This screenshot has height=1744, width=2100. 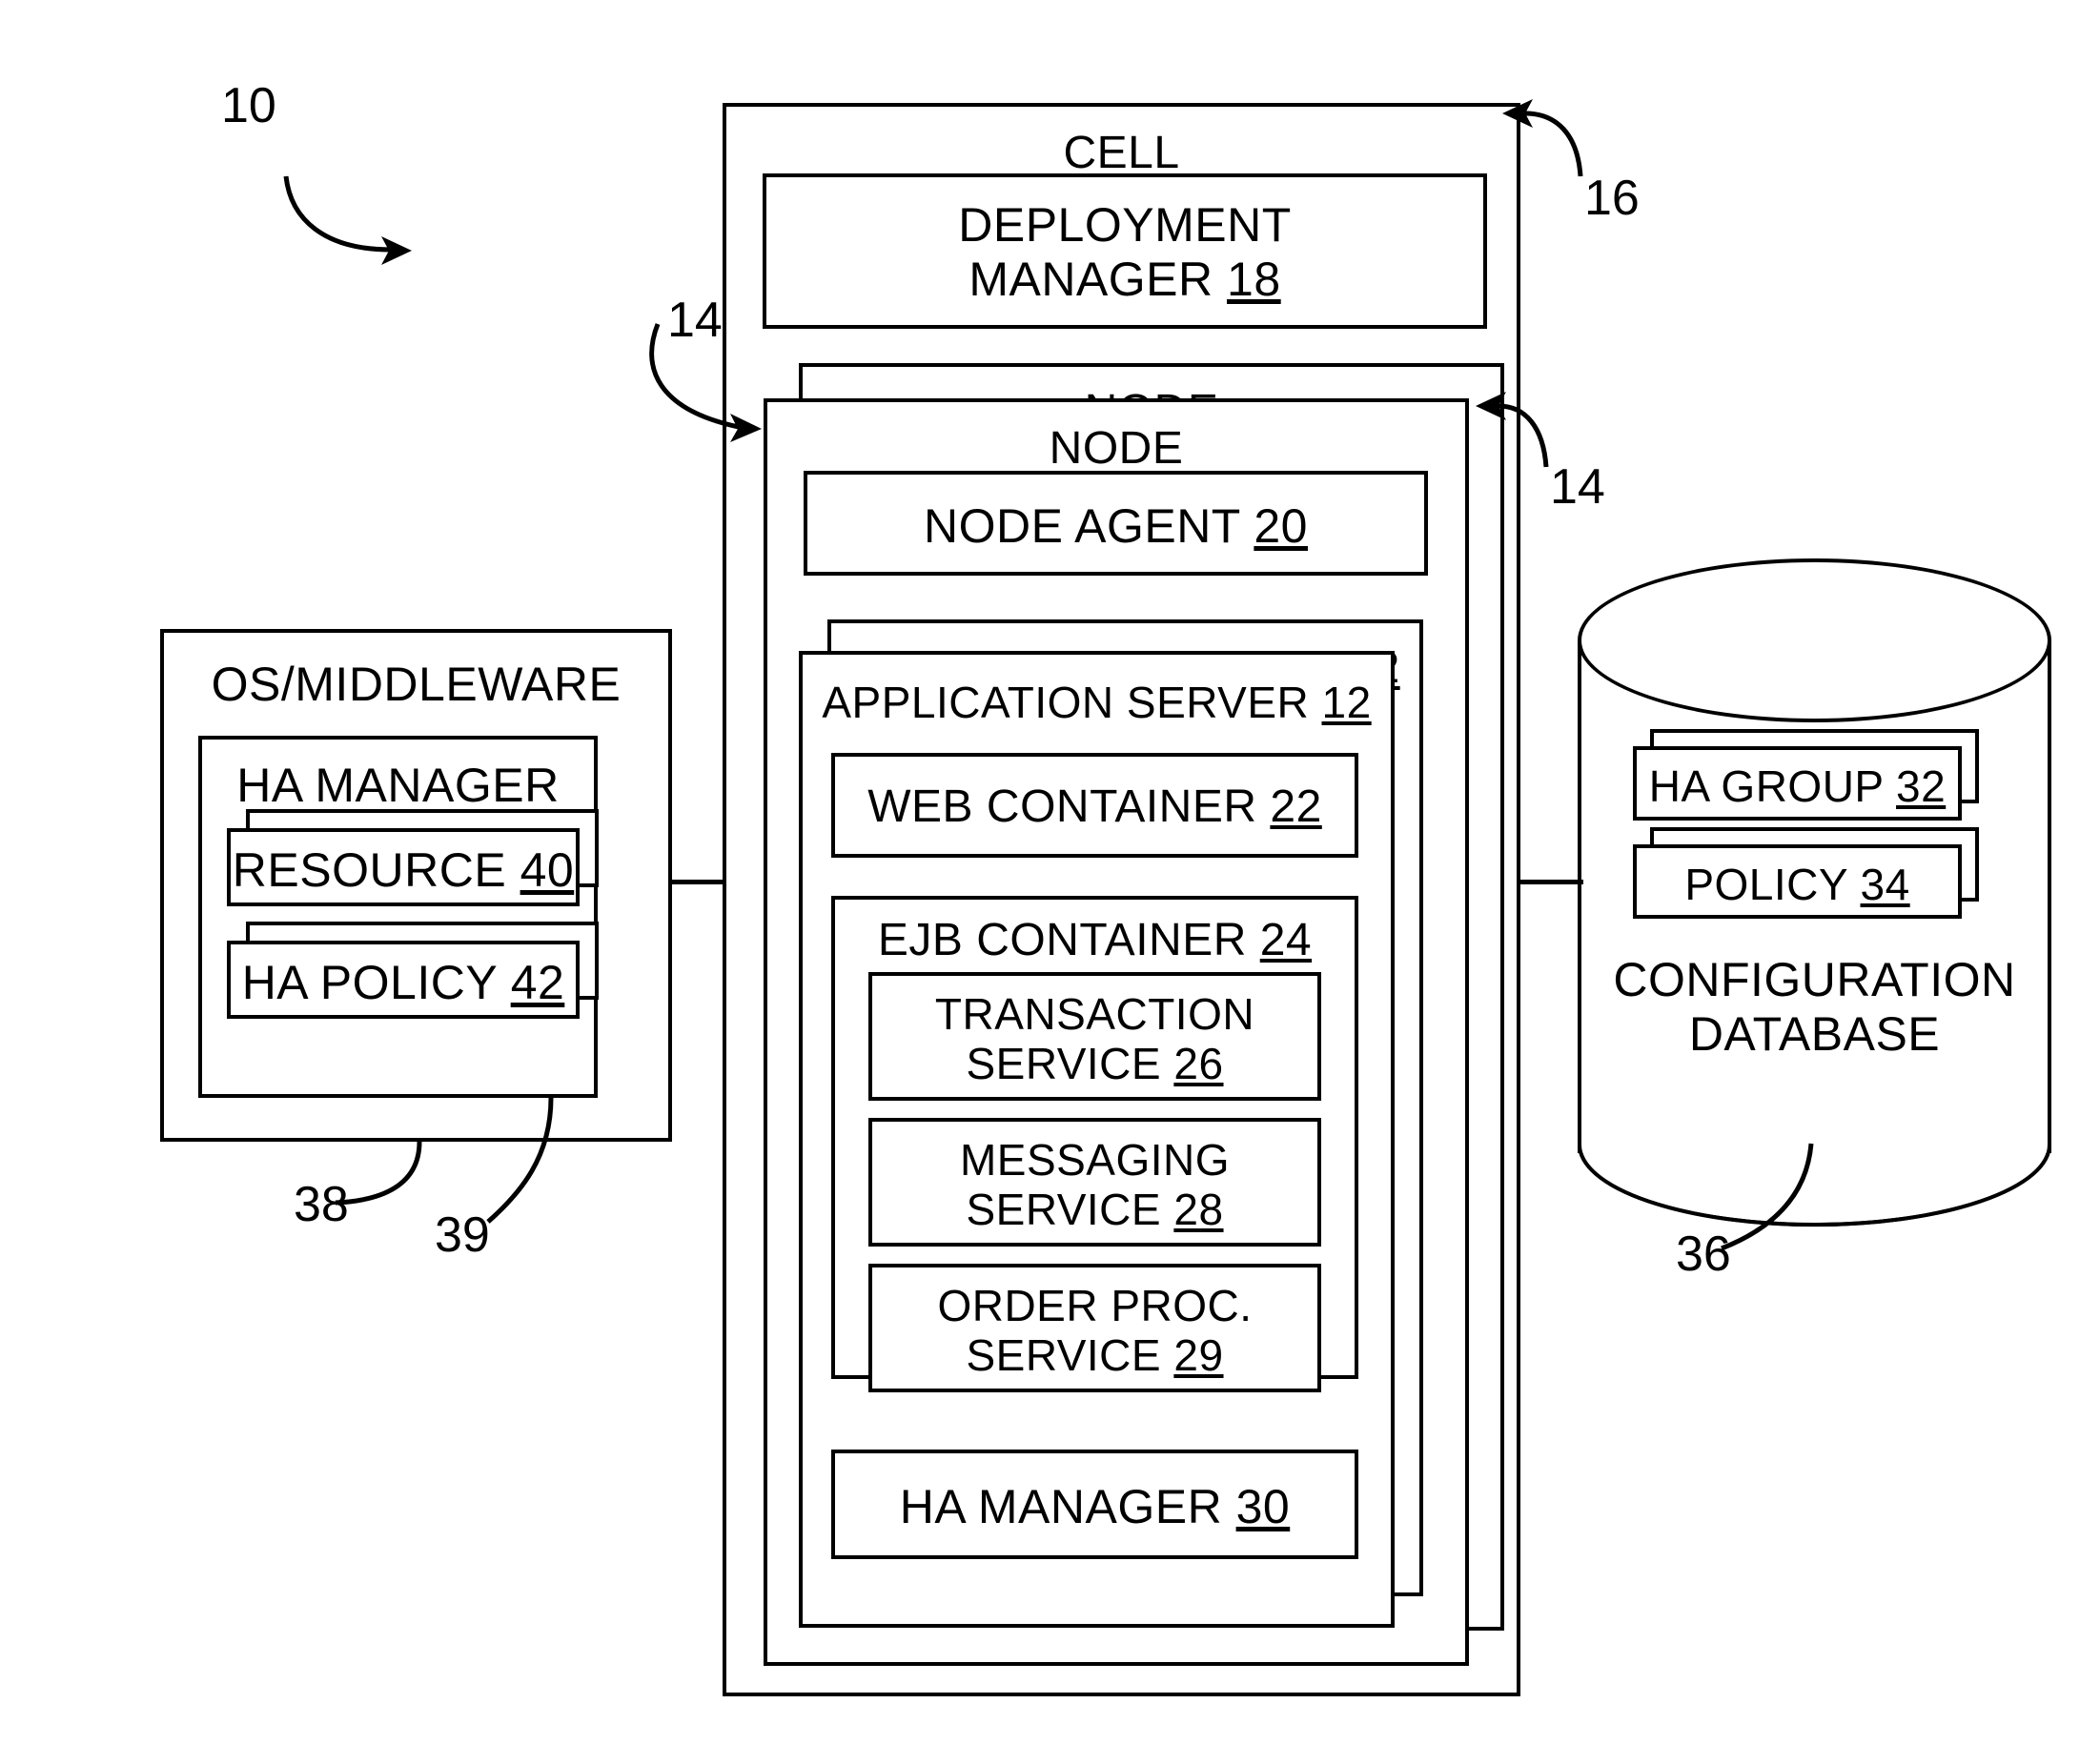 I want to click on connector-cell-to-database, so click(x=1550, y=882).